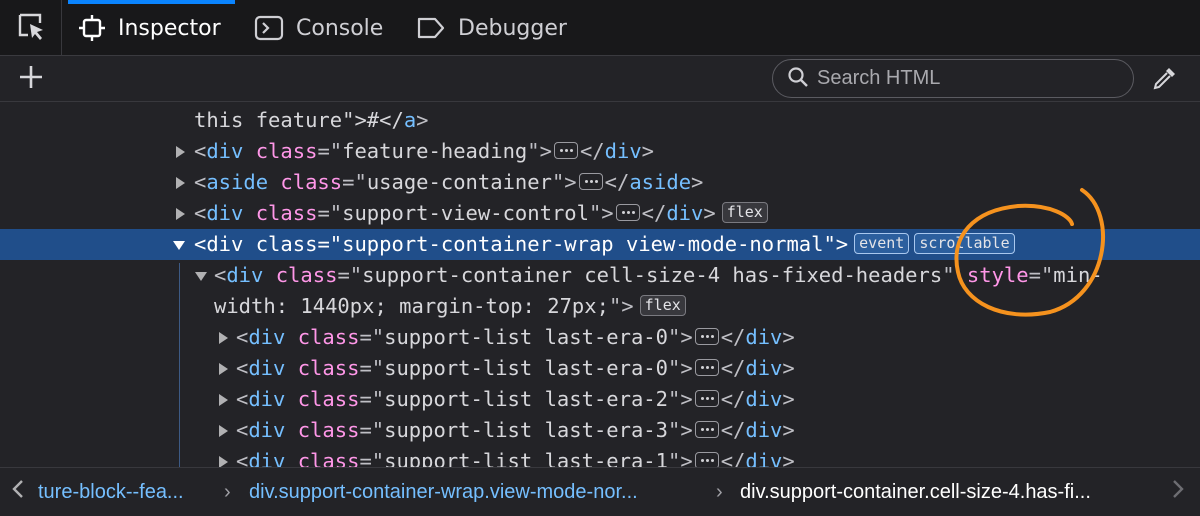 This screenshot has height=516, width=1200. Describe the element at coordinates (600, 151) in the screenshot. I see `markup-node-feature-heading: <div class="feature-heading"> </div>` at that location.